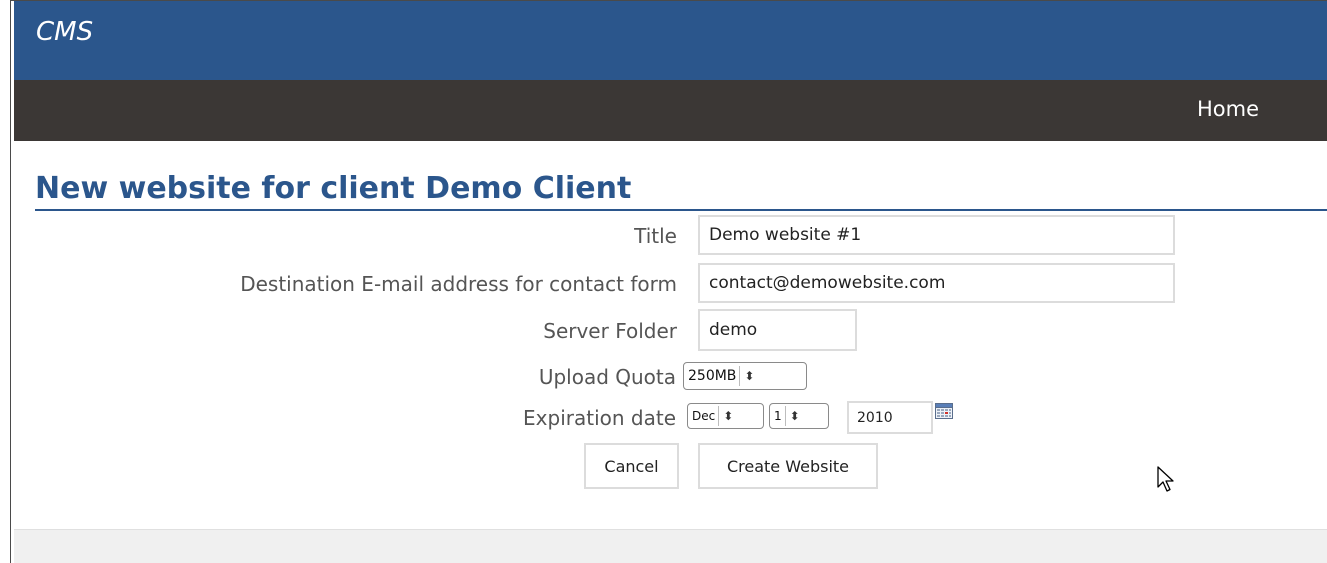 The height and width of the screenshot is (563, 1327). I want to click on server-folder-input, so click(777, 330).